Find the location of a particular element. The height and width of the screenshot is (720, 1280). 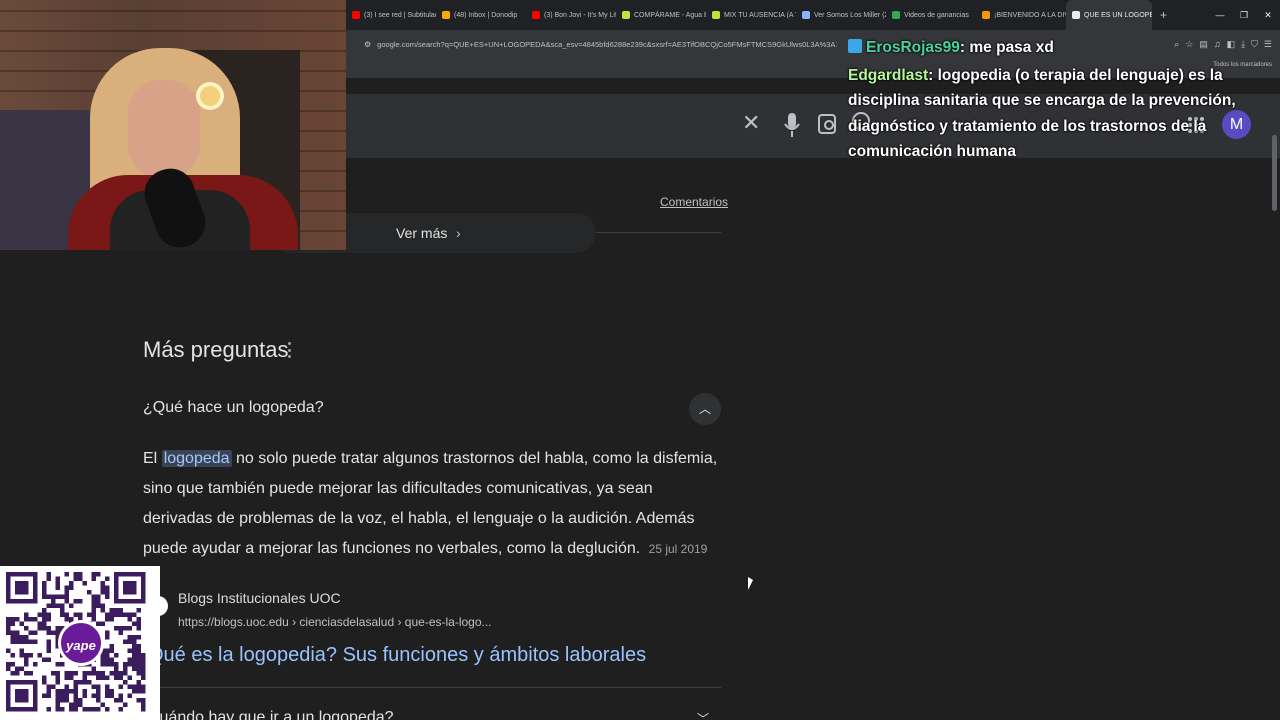

site-info-icon: ⚙ is located at coordinates (367, 44).